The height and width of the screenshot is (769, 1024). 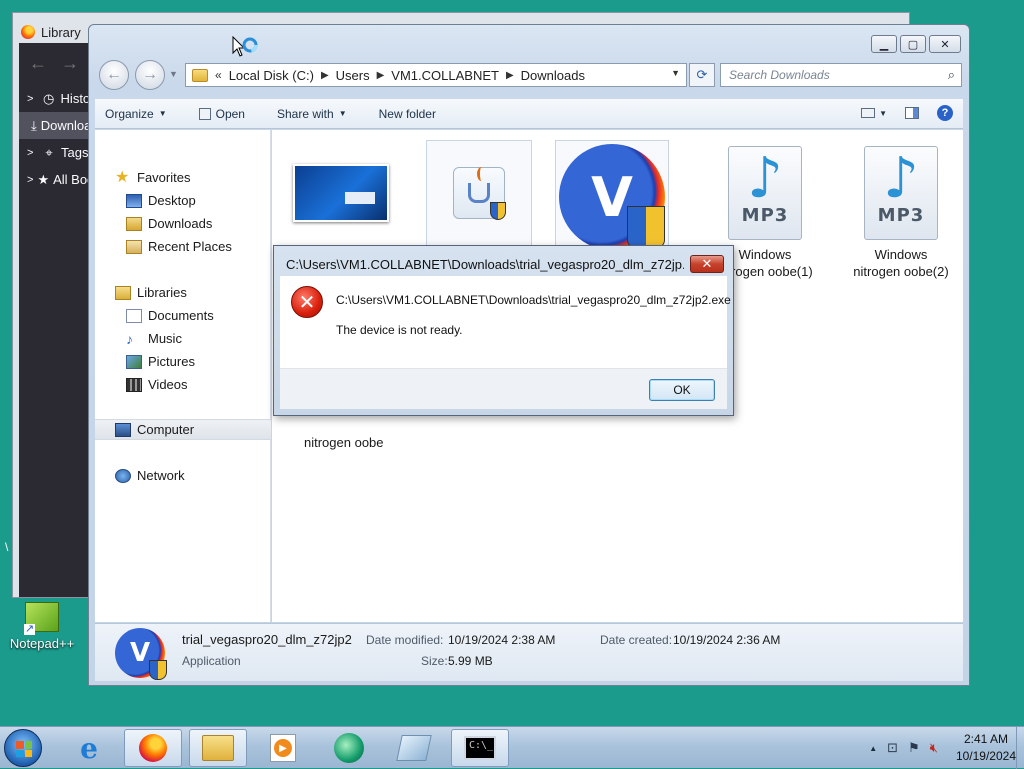 I want to click on forward-arrow-icon: →, so click(x=70, y=63).